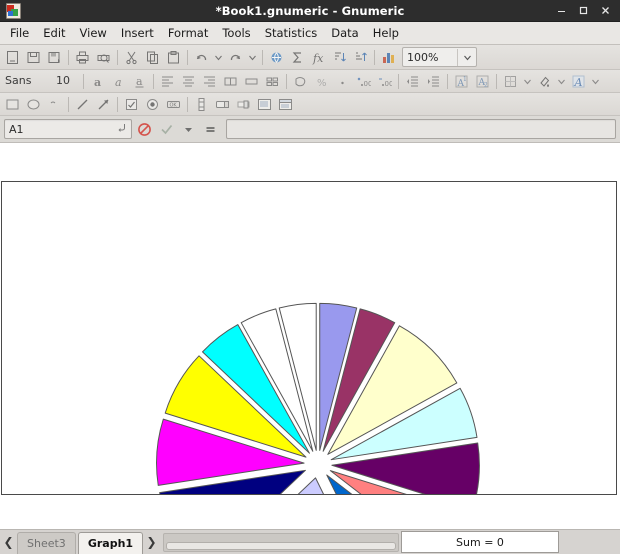  I want to click on menu-file: File, so click(19, 33).